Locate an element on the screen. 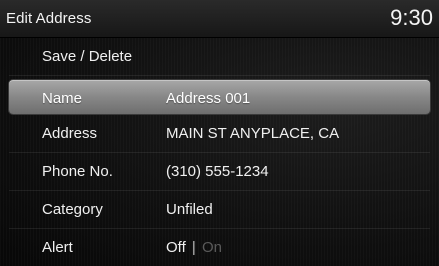 This screenshot has width=439, height=266. alert-off-option: Off is located at coordinates (176, 247).